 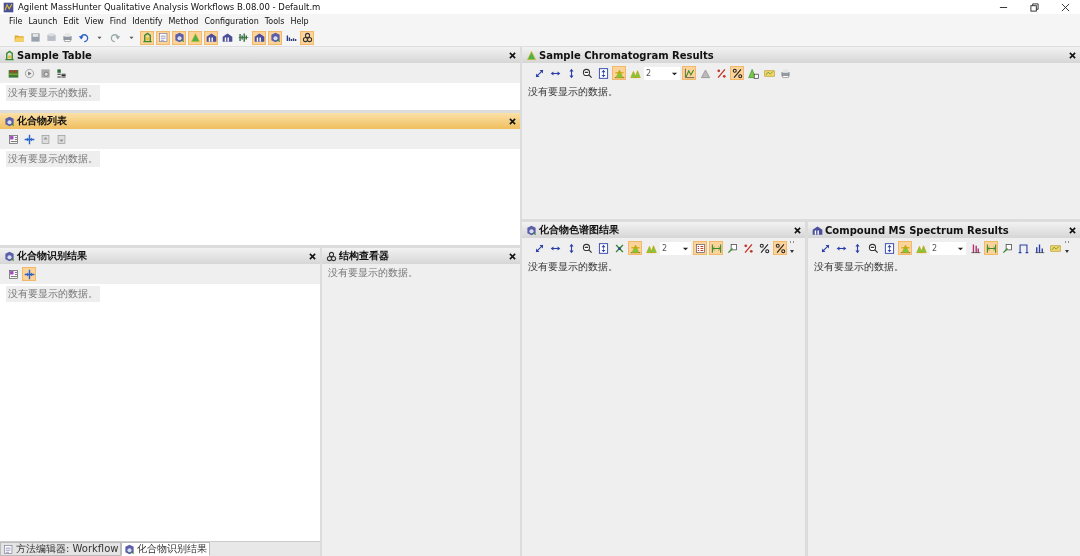 I want to click on menu-item: Edit, so click(x=71, y=21).